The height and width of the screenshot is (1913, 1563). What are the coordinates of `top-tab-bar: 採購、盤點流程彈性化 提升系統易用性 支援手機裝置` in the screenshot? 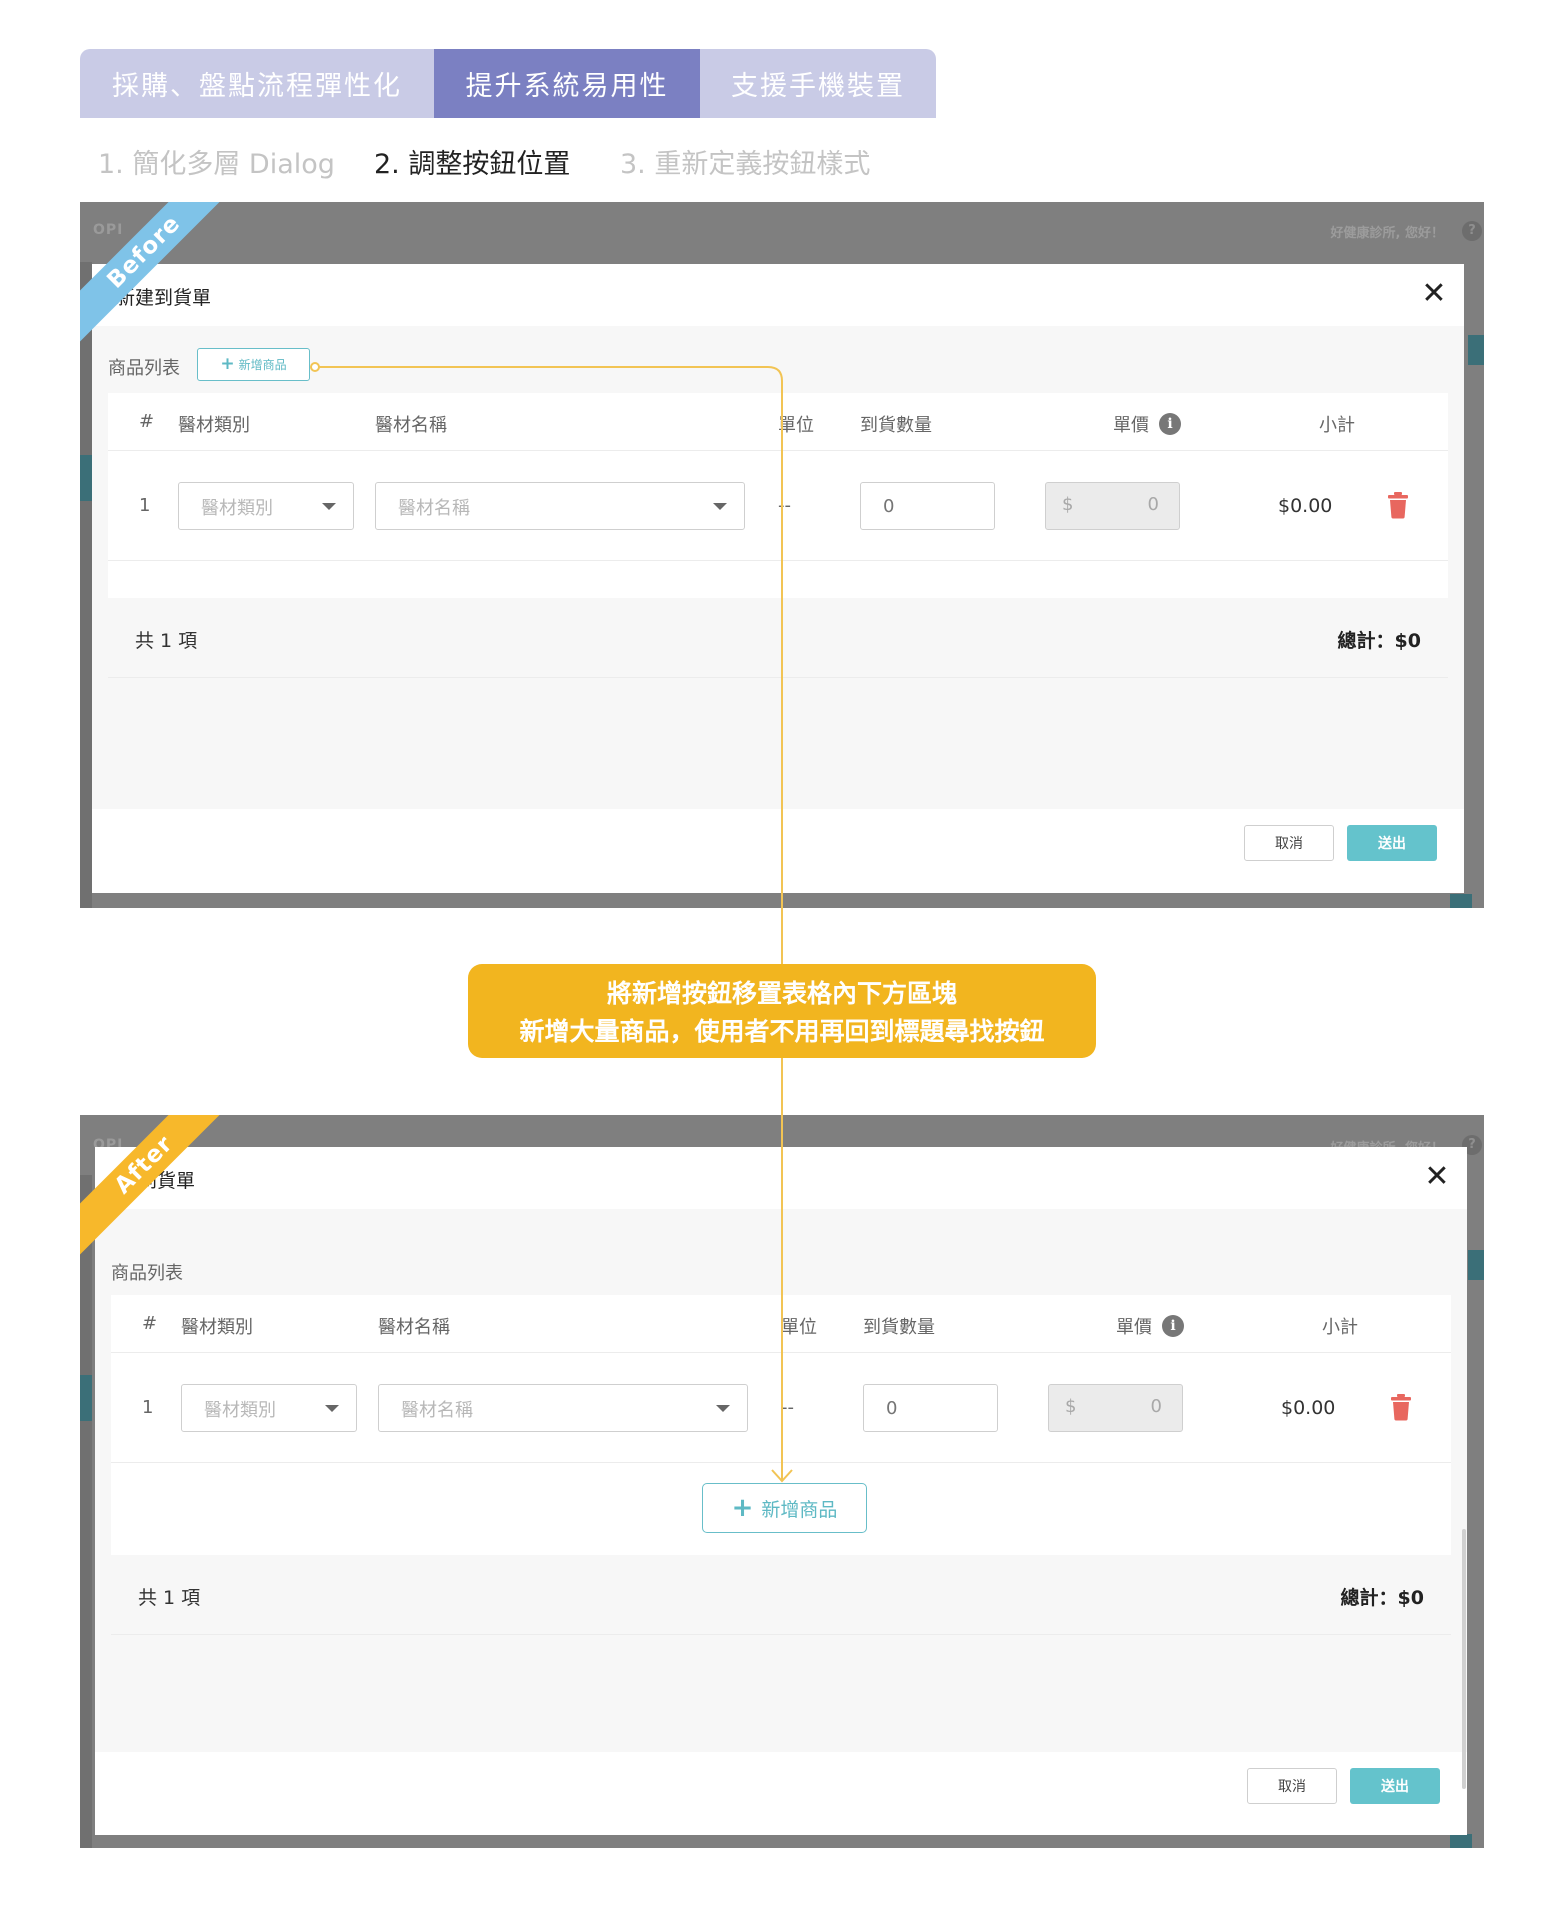 It's located at (508, 83).